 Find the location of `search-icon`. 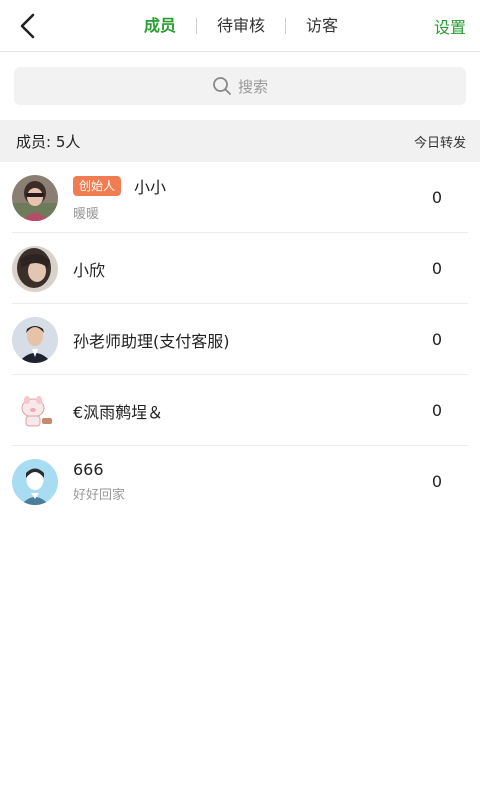

search-icon is located at coordinates (222, 86).